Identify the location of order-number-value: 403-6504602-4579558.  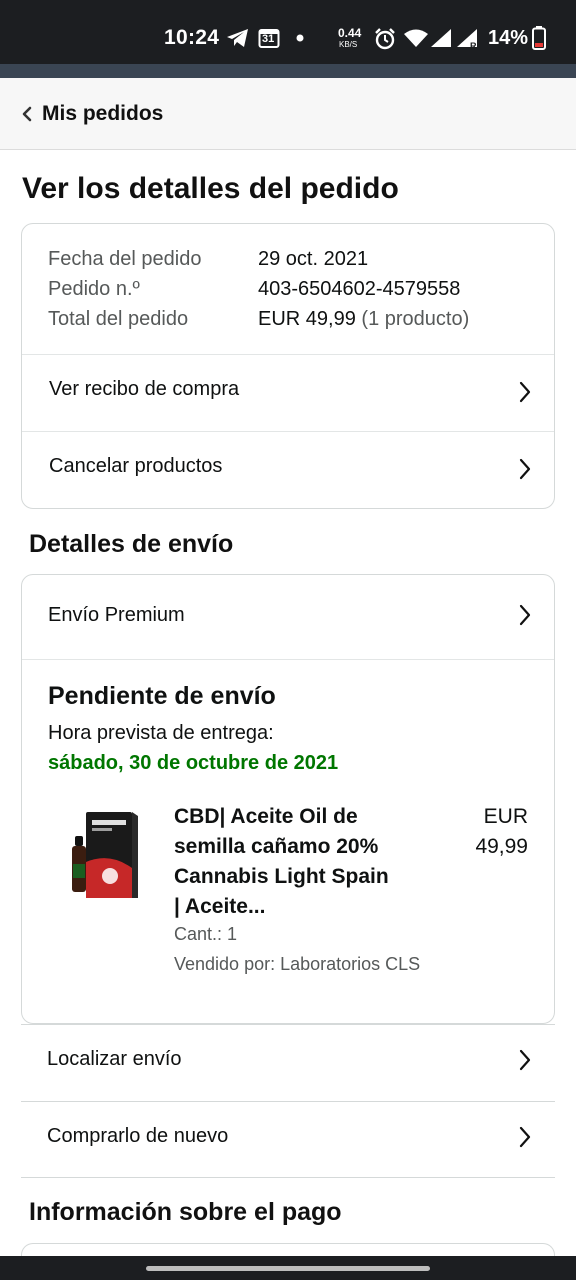
(359, 289).